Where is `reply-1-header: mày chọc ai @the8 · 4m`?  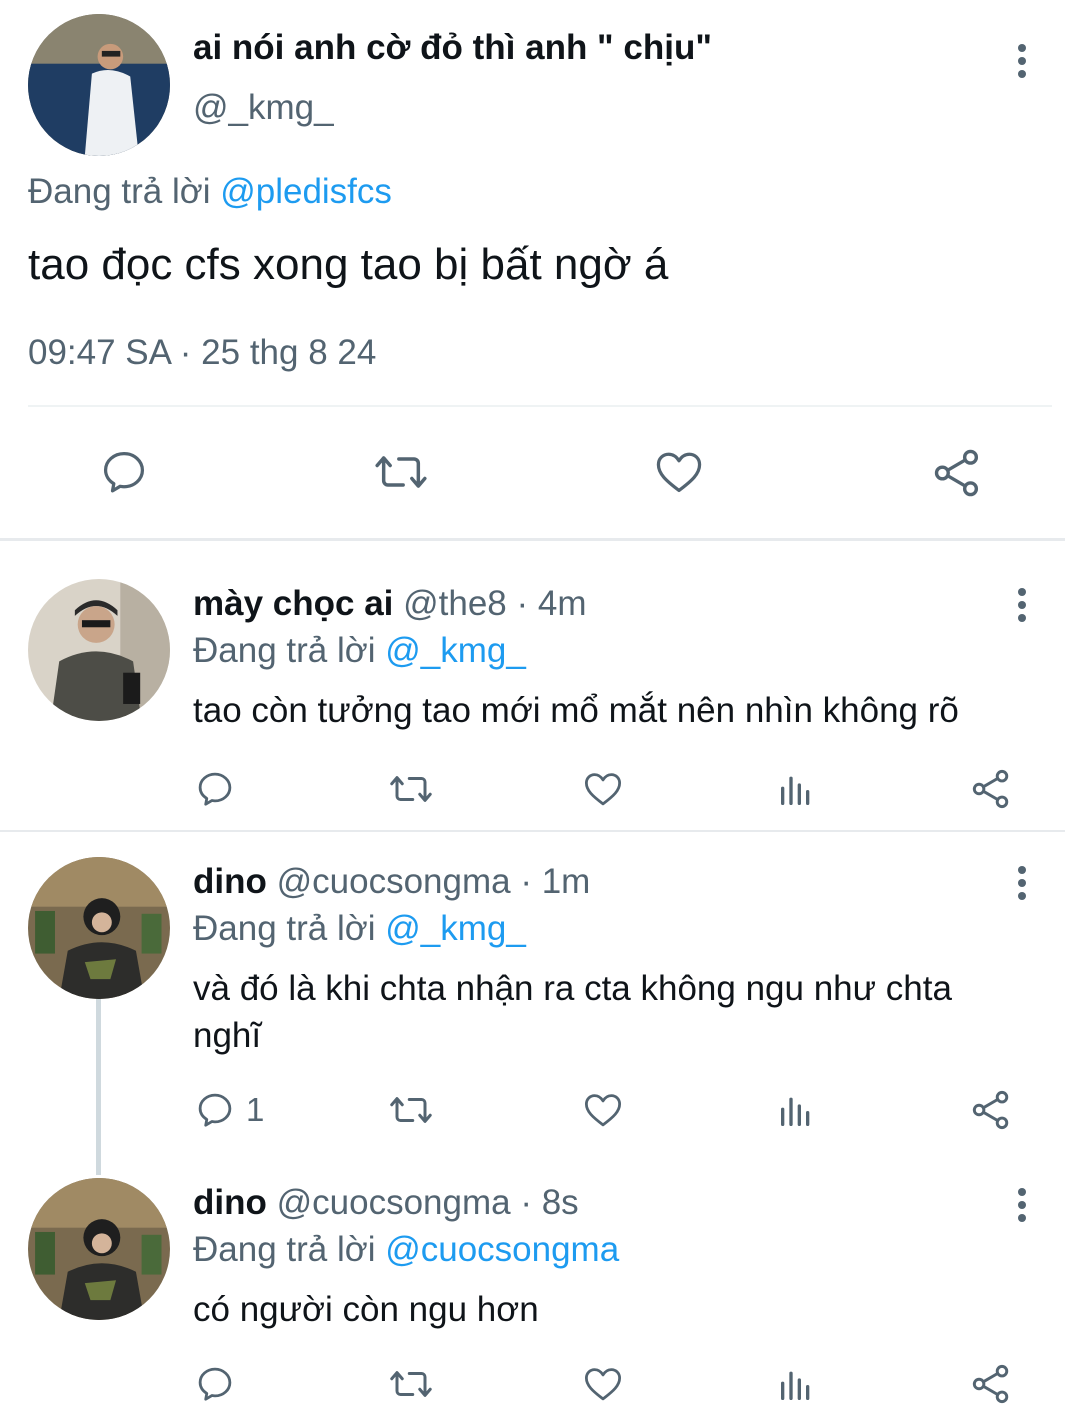
reply-1-header: mày chọc ai @the8 · 4m is located at coordinates (390, 604).